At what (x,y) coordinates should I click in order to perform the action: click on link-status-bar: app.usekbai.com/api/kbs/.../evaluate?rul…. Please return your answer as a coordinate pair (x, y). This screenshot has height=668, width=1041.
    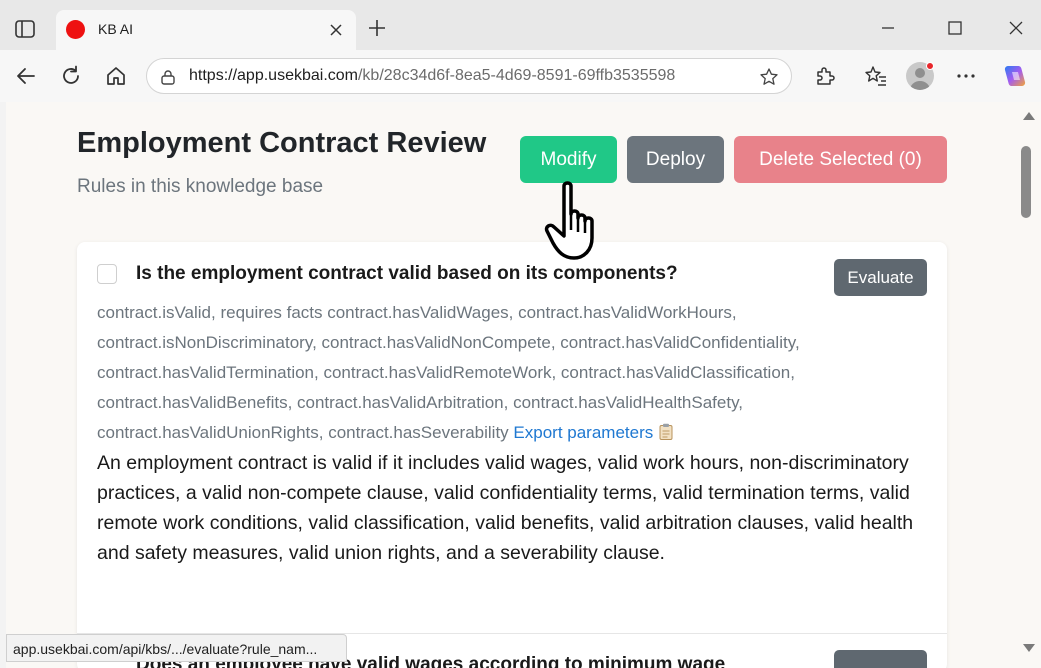
    Looking at the image, I should click on (176, 648).